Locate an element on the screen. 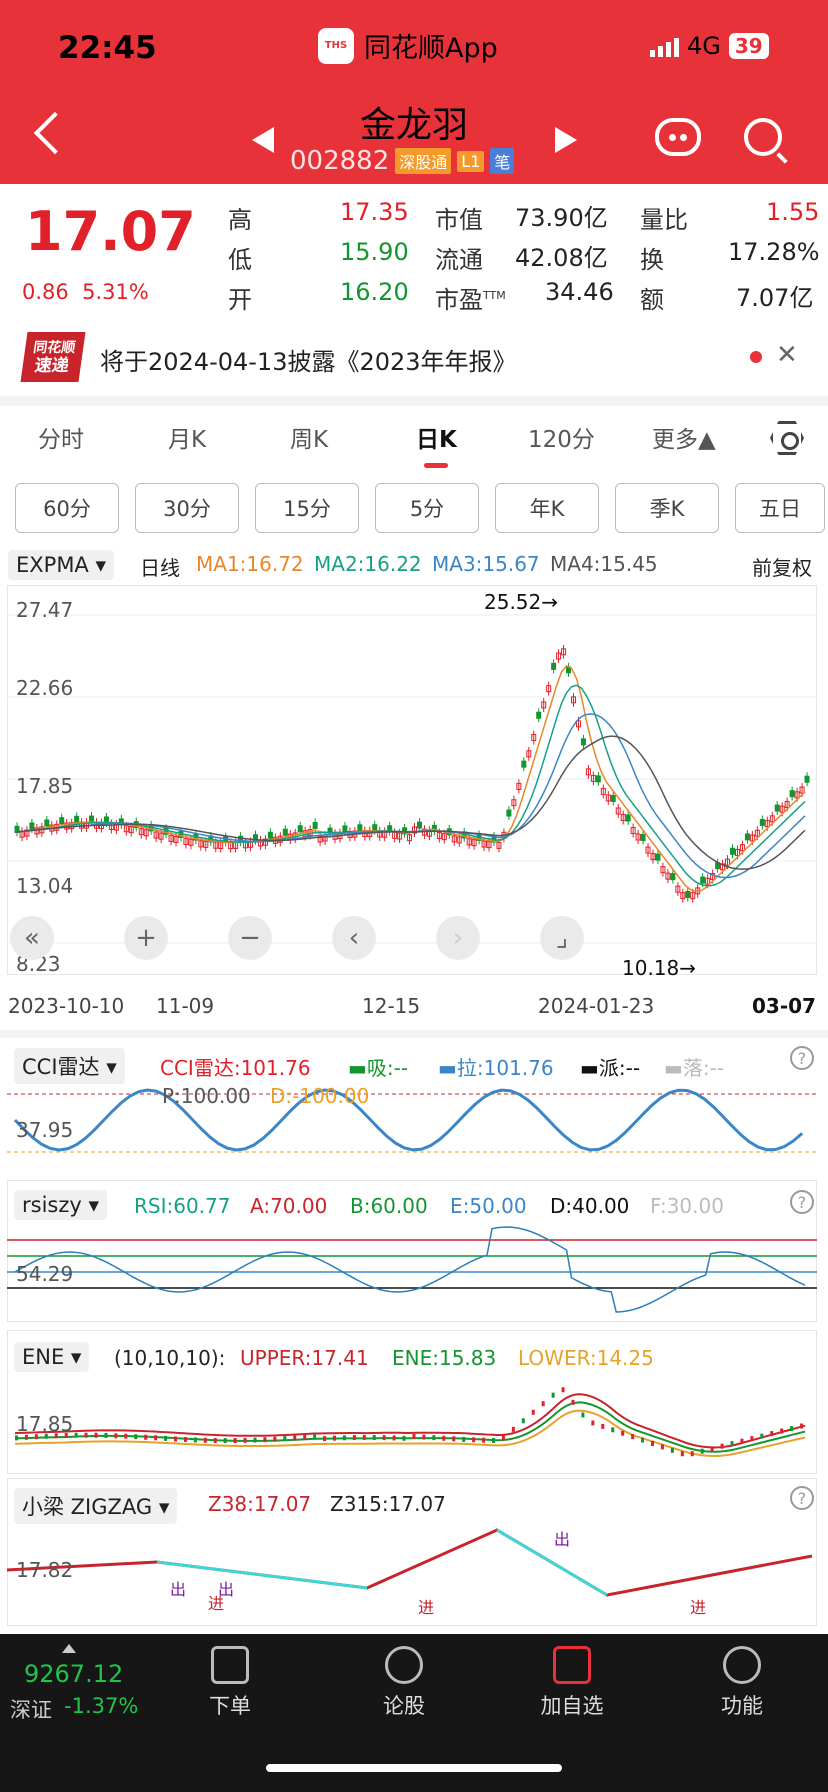 The height and width of the screenshot is (1792, 828). period-year: 年K is located at coordinates (547, 508).